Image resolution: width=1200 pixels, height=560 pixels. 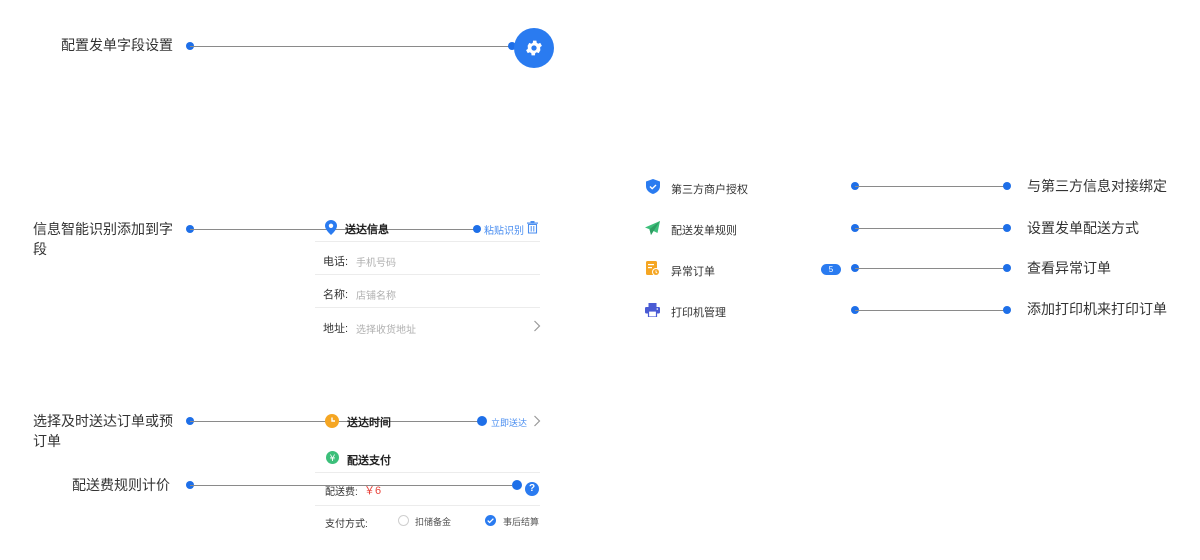 I want to click on yuan-icon: ¥, so click(x=332, y=457).